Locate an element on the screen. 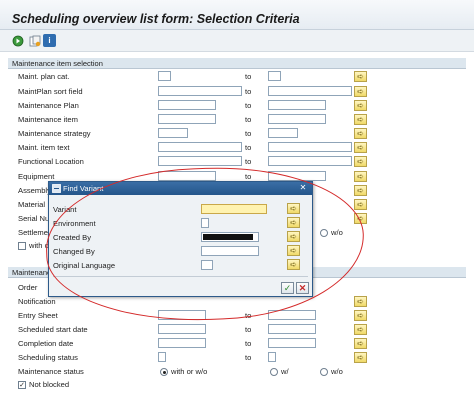 The height and width of the screenshot is (406, 474). maintenance-item-from-input is located at coordinates (187, 119).